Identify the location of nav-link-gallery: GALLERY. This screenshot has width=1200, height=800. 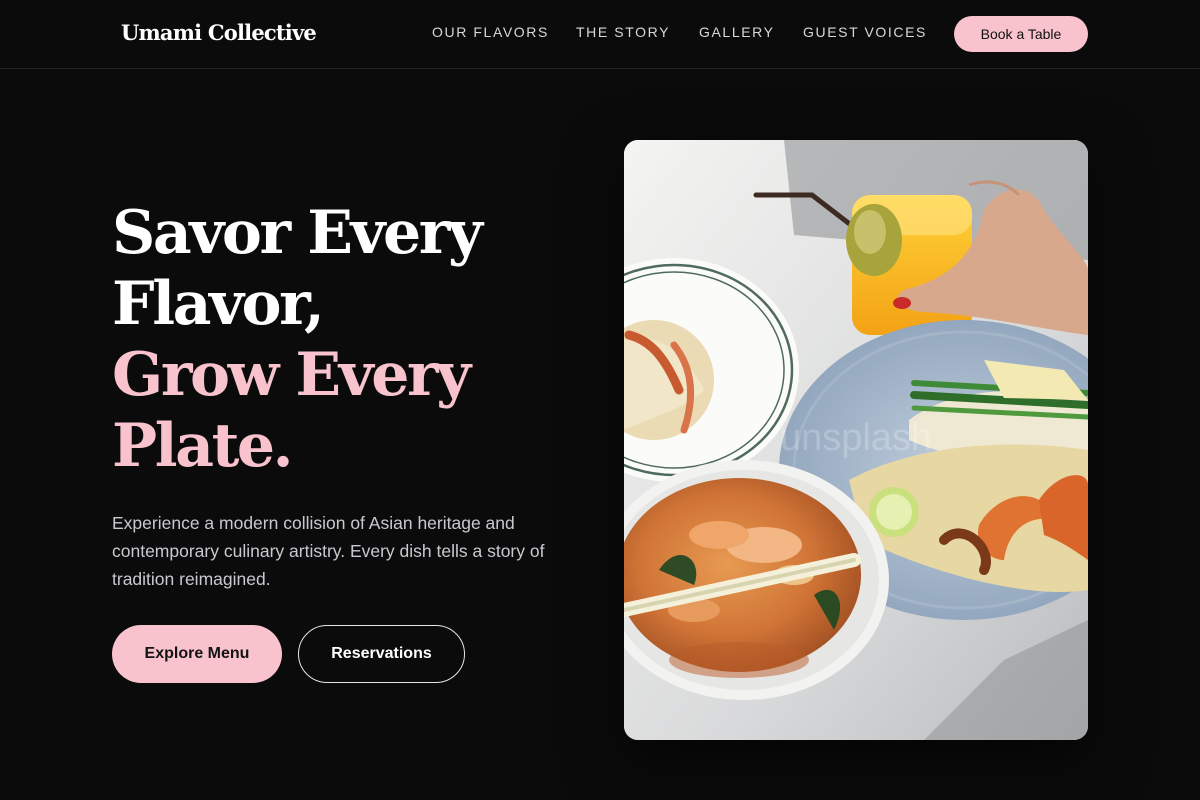
(737, 32).